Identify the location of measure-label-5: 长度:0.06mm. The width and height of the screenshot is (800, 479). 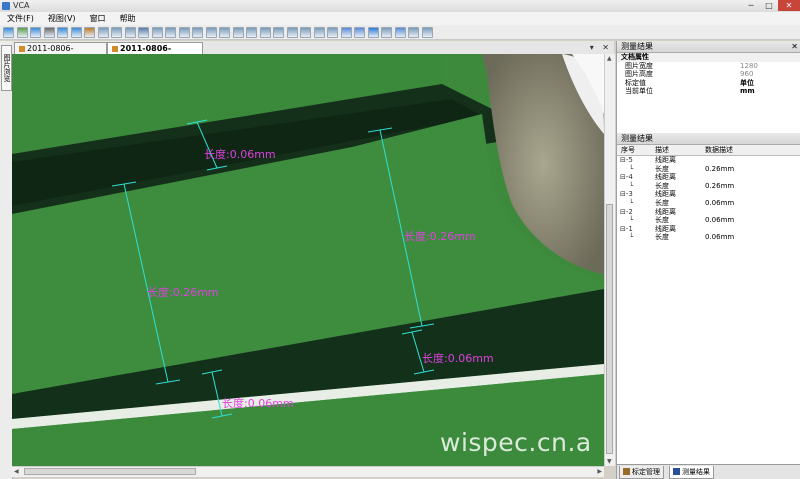
(258, 403).